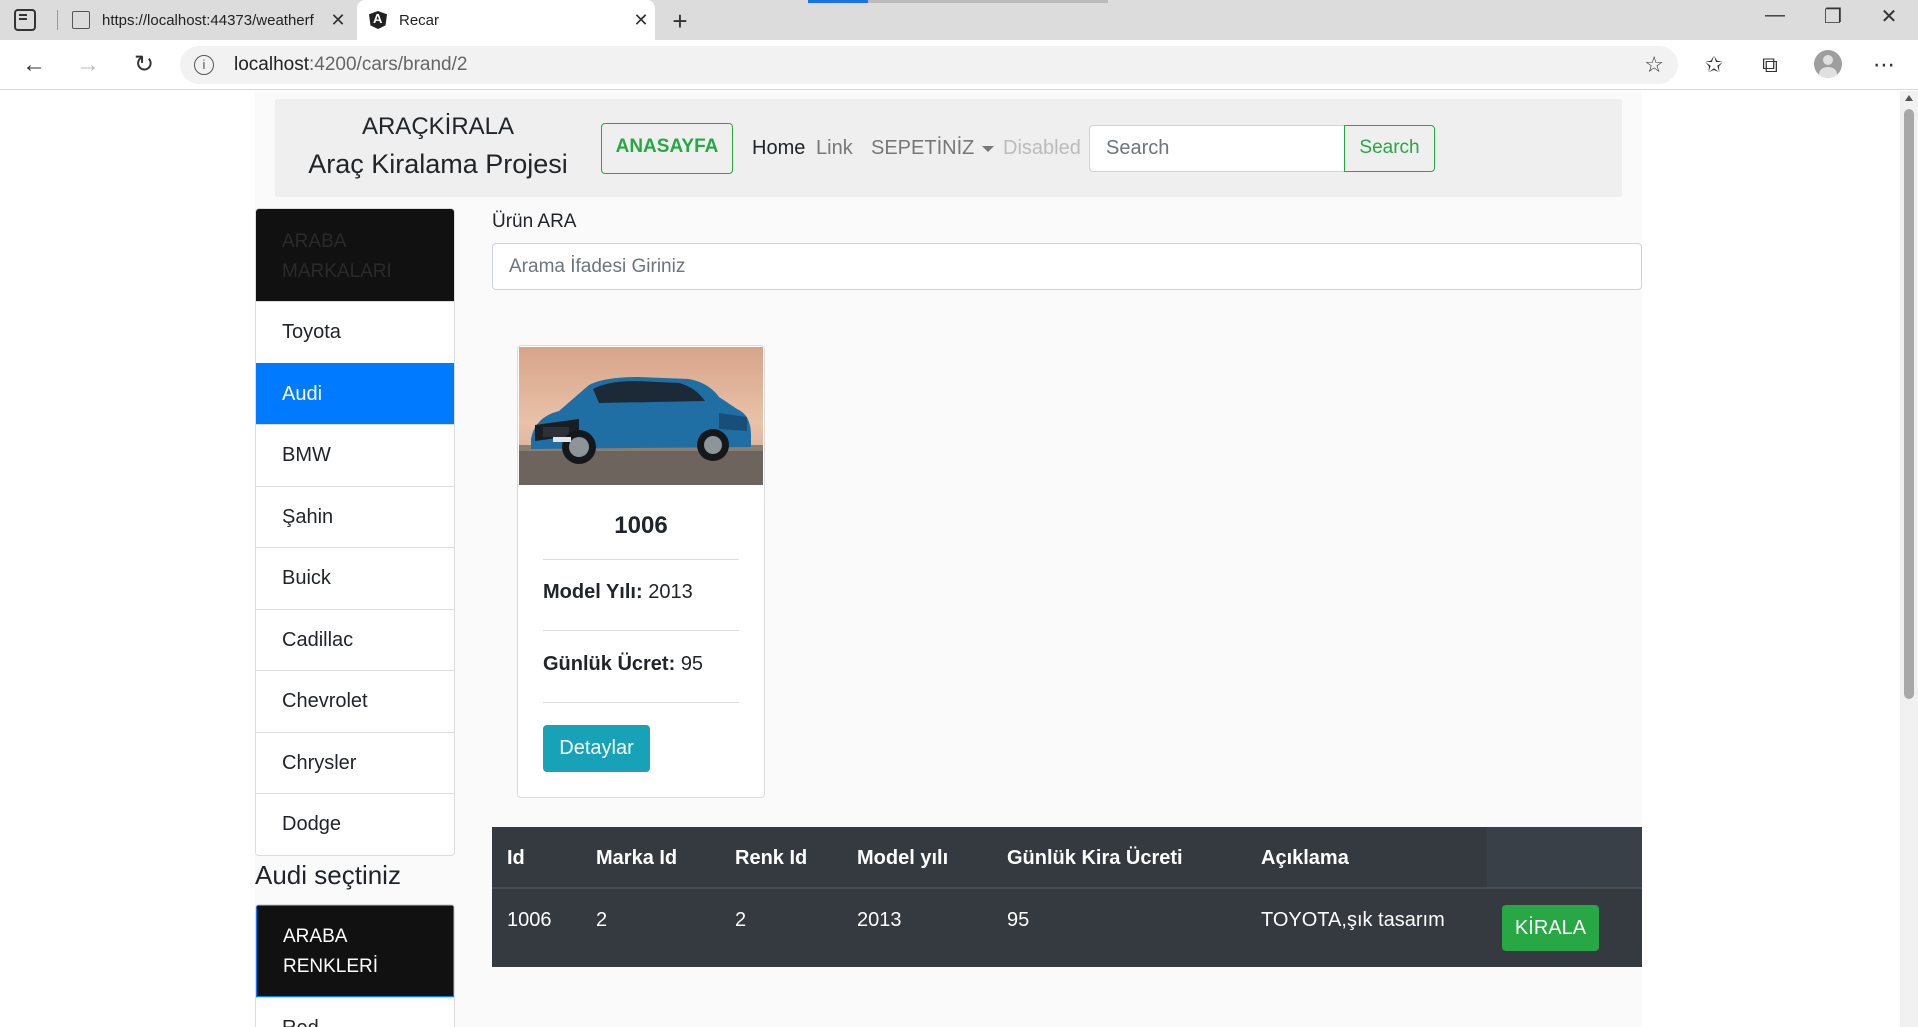 This screenshot has height=1027, width=1918. Describe the element at coordinates (670, 592) in the screenshot. I see `model-year-value: 2013` at that location.